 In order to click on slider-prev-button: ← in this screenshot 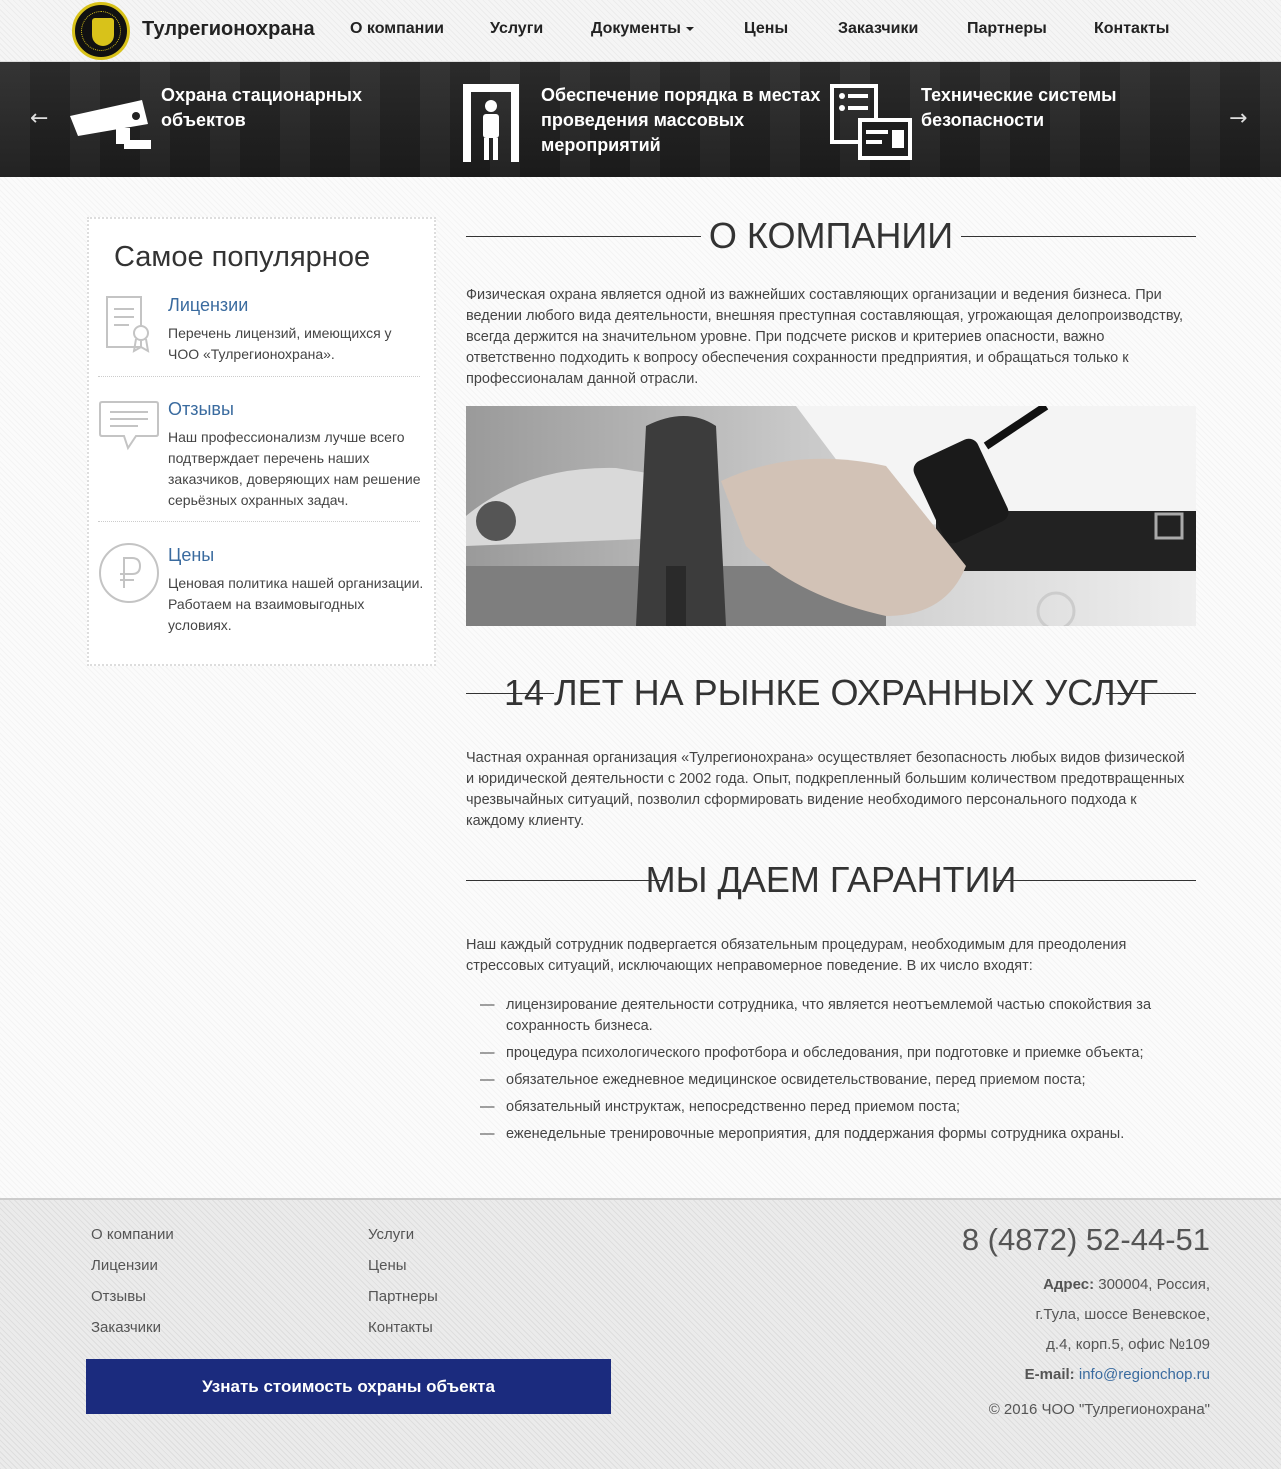, I will do `click(39, 118)`.